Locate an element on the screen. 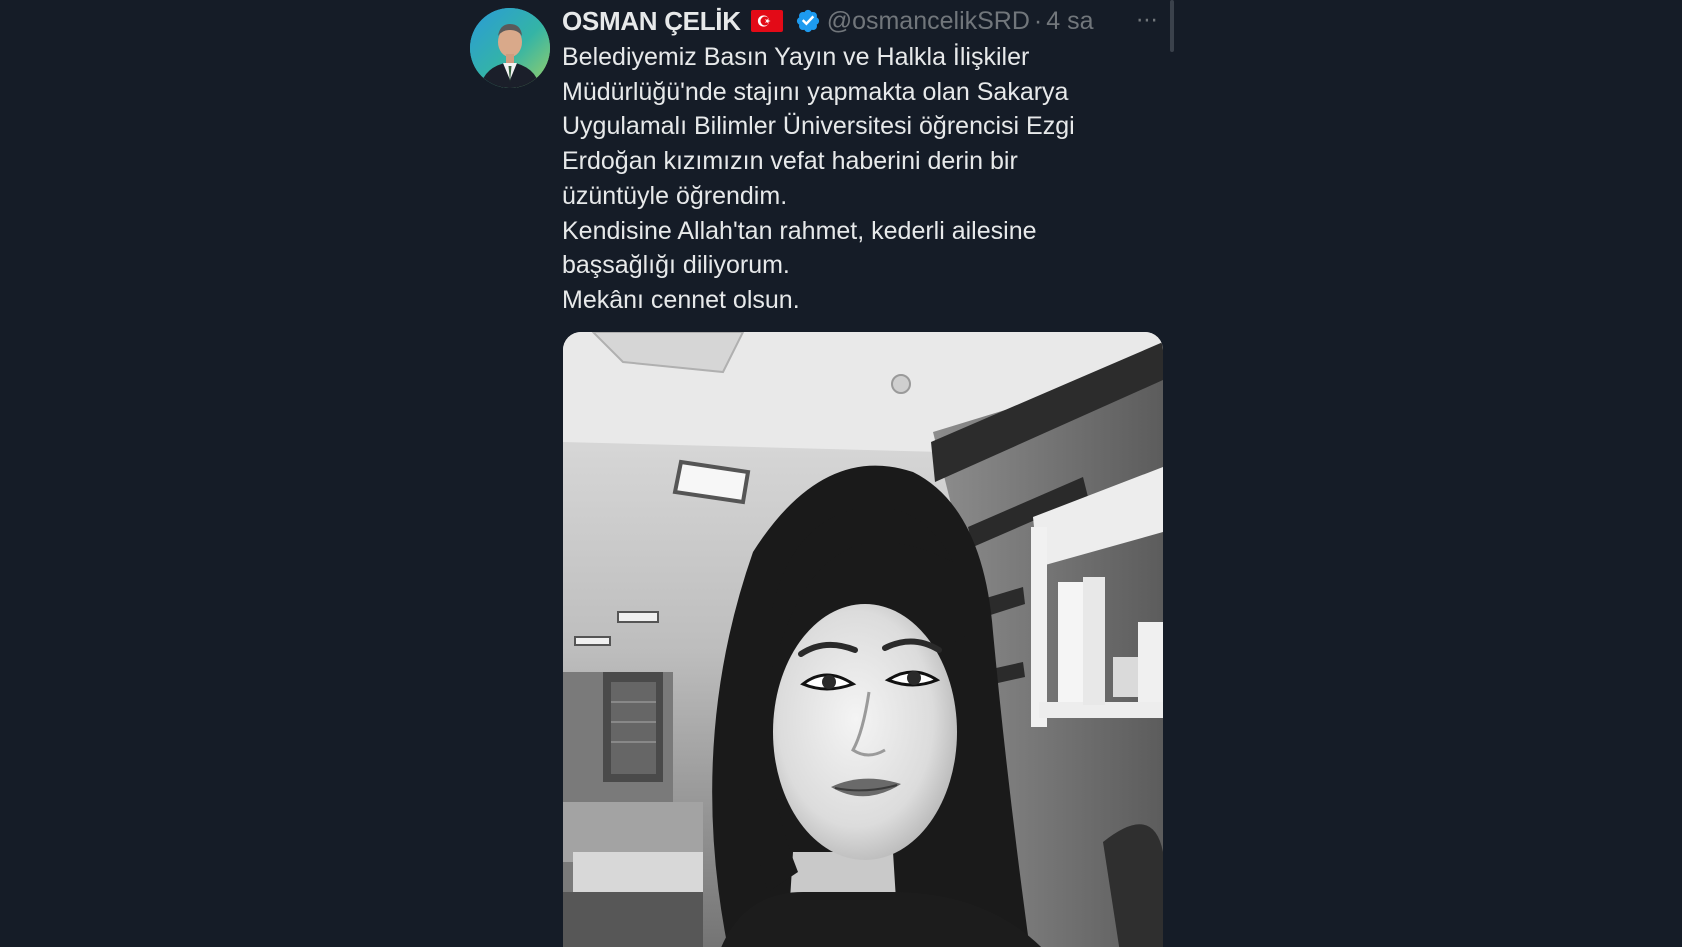 The width and height of the screenshot is (1682, 947). author-name: OSMAN ÇELİK is located at coordinates (651, 21).